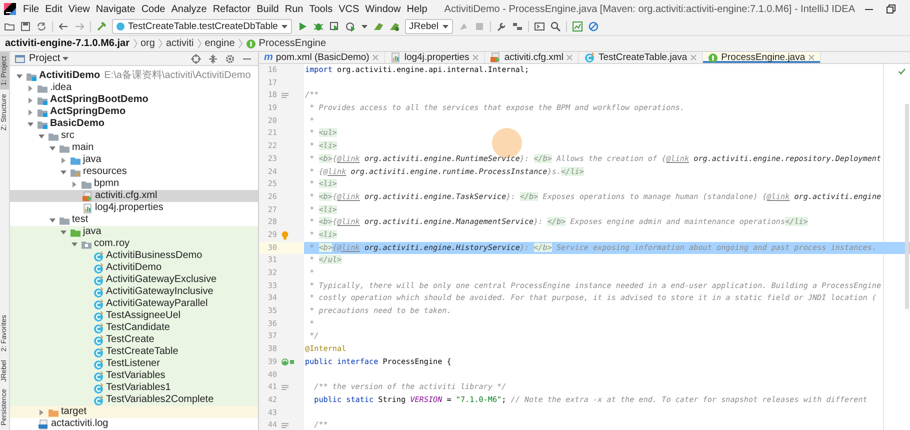 The image size is (910, 430). Describe the element at coordinates (322, 57) in the screenshot. I see `editor-tab: m pom.xml (BasicDemo)` at that location.